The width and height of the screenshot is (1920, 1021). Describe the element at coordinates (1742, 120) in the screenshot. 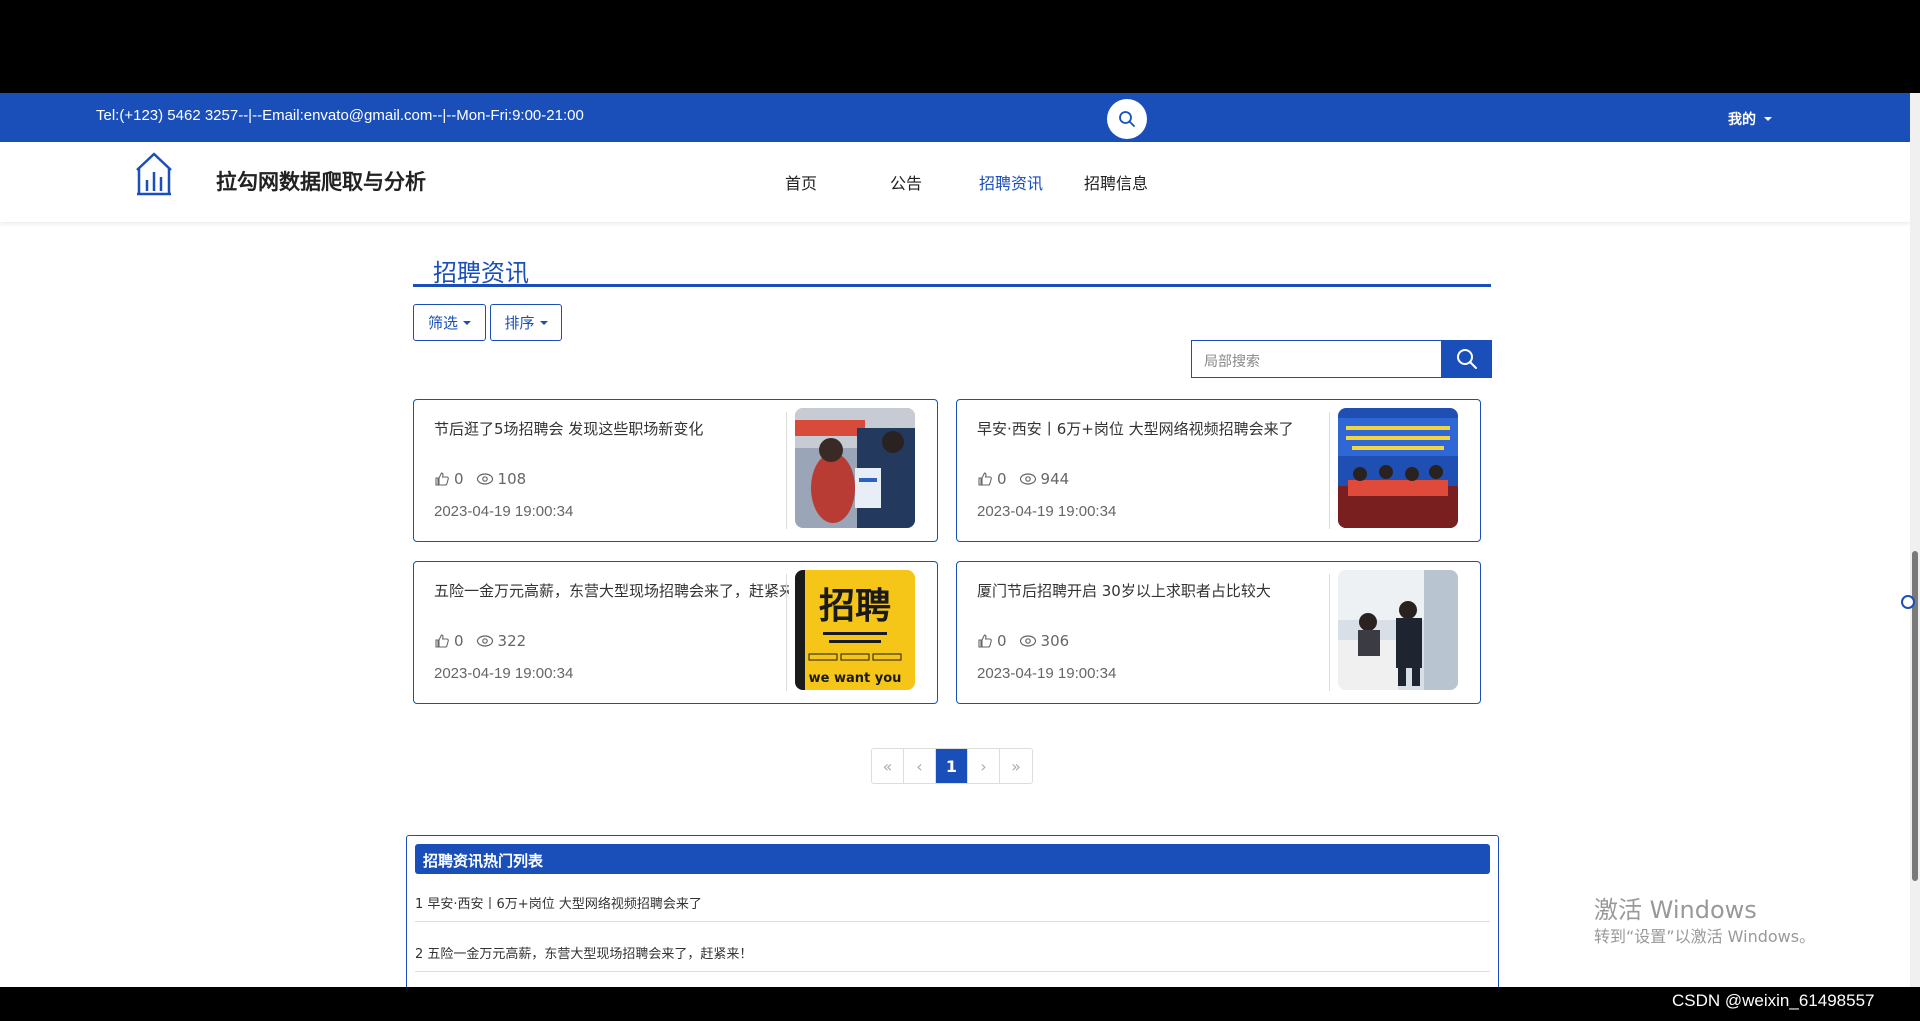

I see `user-menu-label: 我的` at that location.